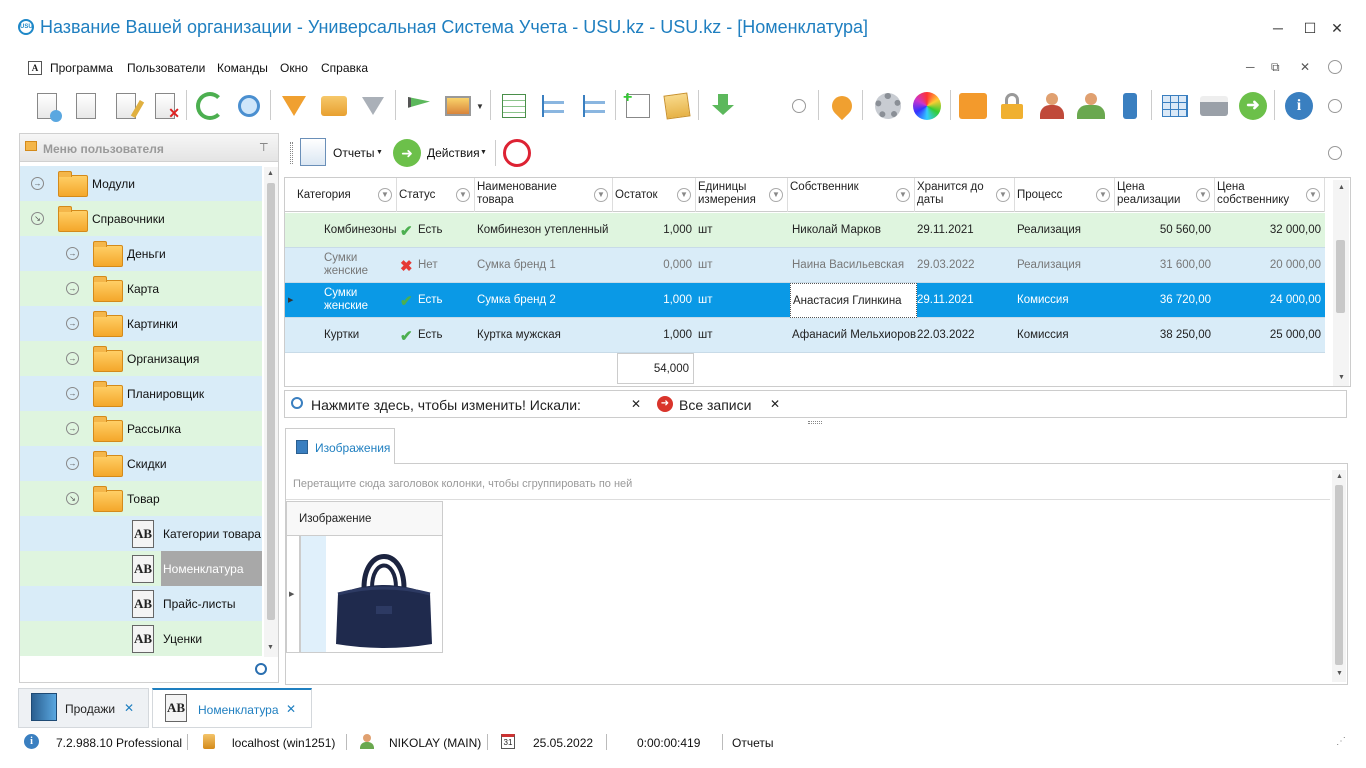 The width and height of the screenshot is (1366, 768). What do you see at coordinates (514, 106) in the screenshot?
I see `columns-button` at bounding box center [514, 106].